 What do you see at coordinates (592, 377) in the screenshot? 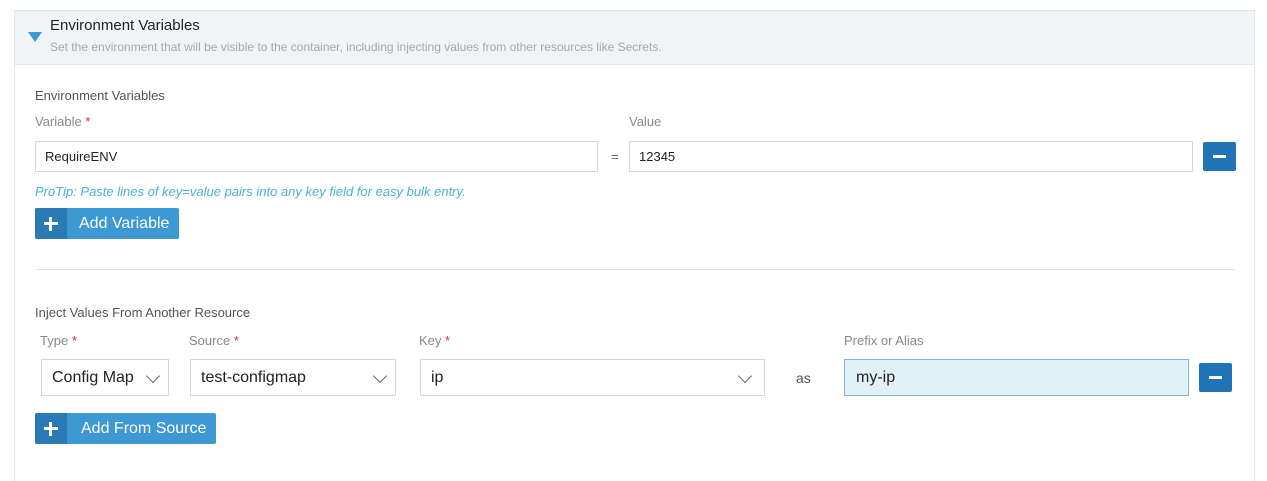
I see `key-select: ip` at bounding box center [592, 377].